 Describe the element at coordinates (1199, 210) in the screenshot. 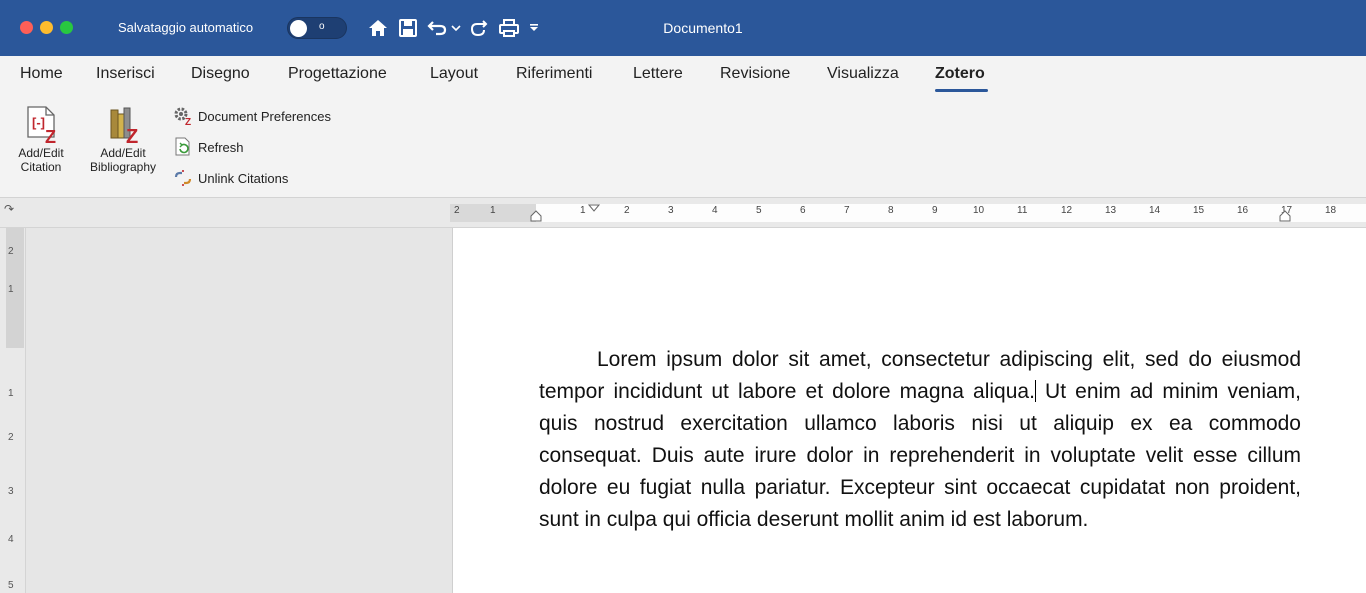

I see `ruler-number: 15` at that location.